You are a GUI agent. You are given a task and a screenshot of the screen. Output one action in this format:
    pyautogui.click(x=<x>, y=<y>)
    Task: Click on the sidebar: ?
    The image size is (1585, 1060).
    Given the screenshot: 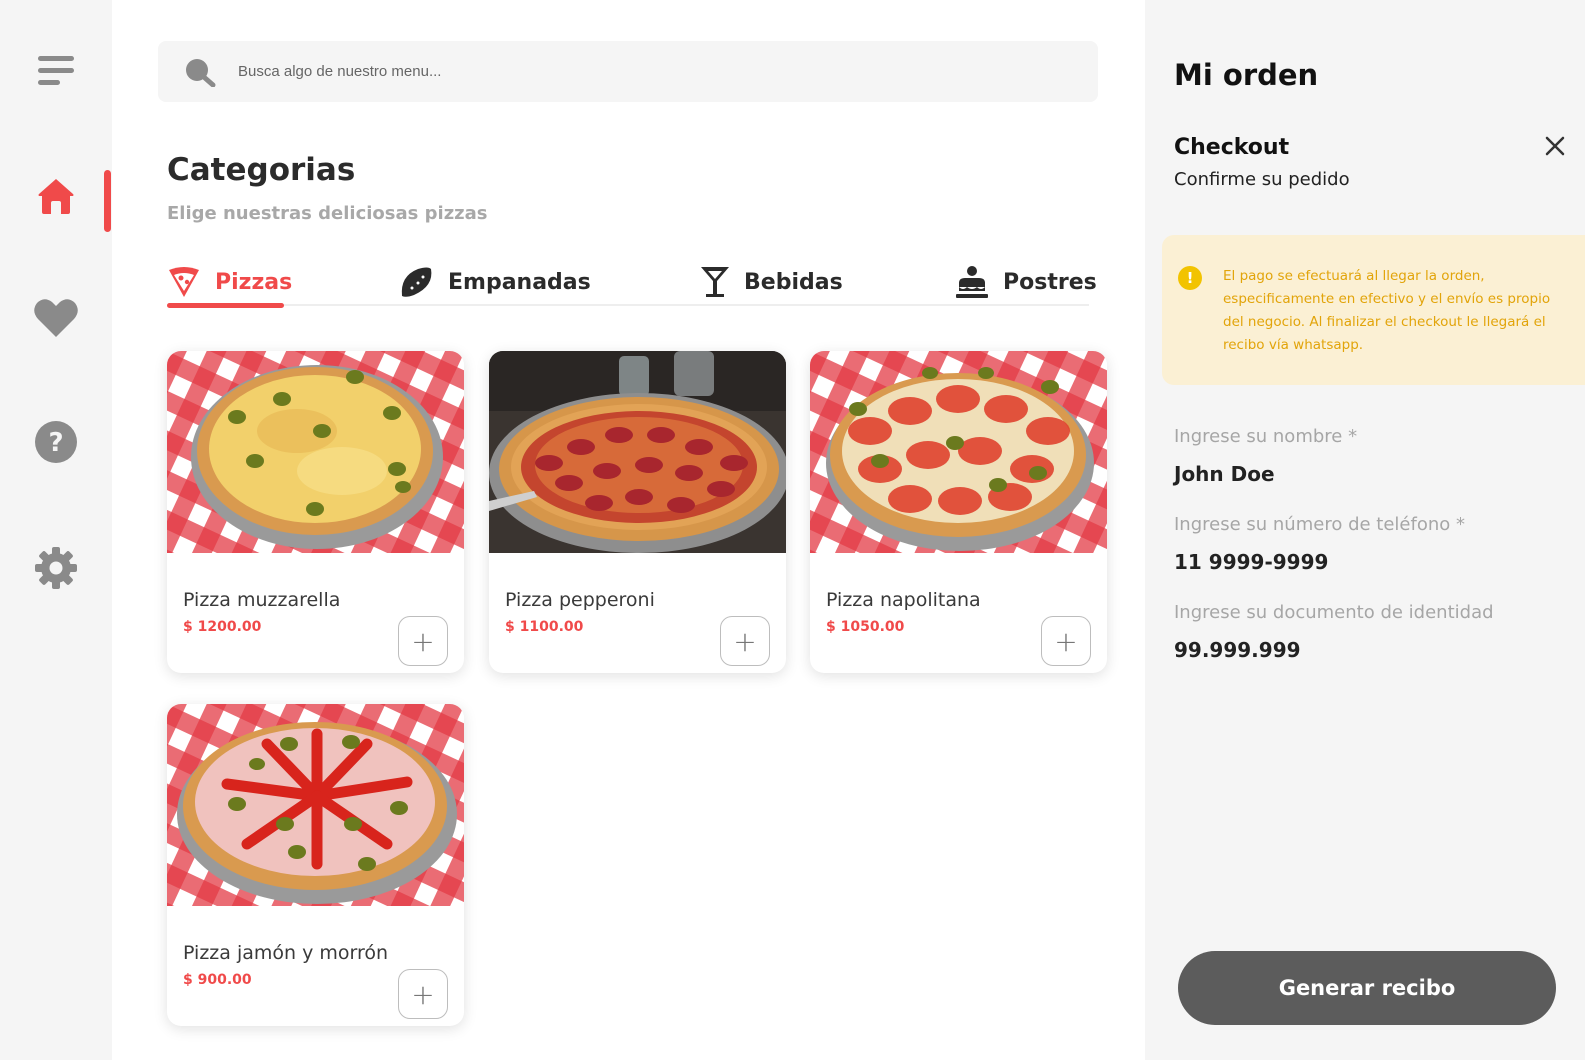 What is the action you would take?
    pyautogui.click(x=56, y=530)
    